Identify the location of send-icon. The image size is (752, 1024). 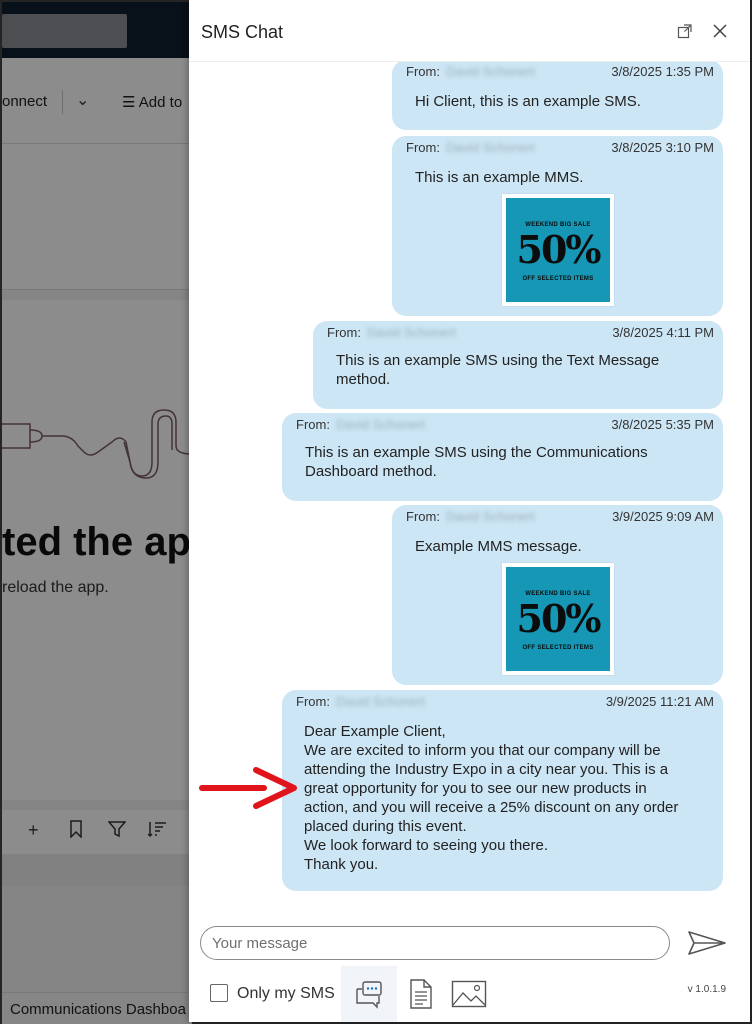
(707, 943).